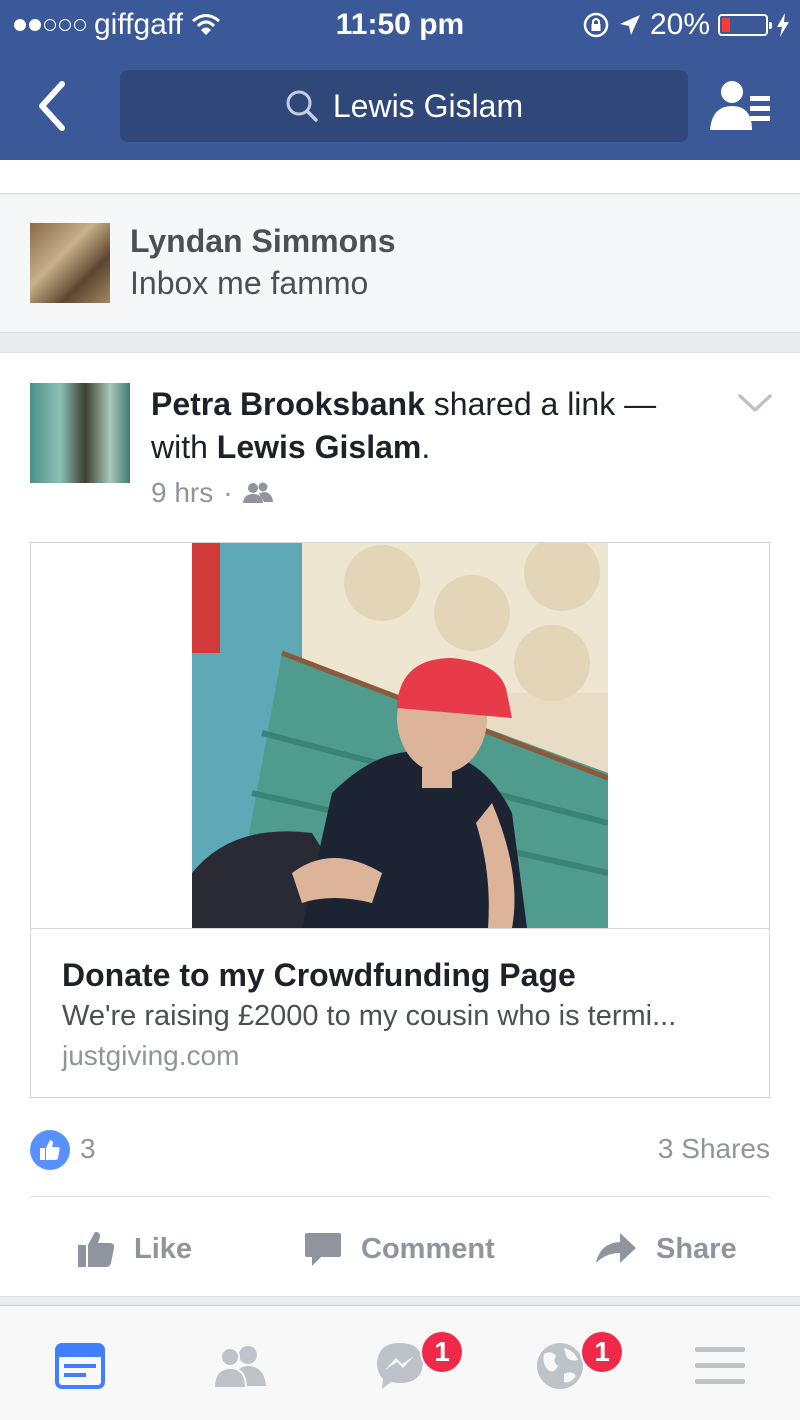  I want to click on post-header-suffix: ., so click(426, 447).